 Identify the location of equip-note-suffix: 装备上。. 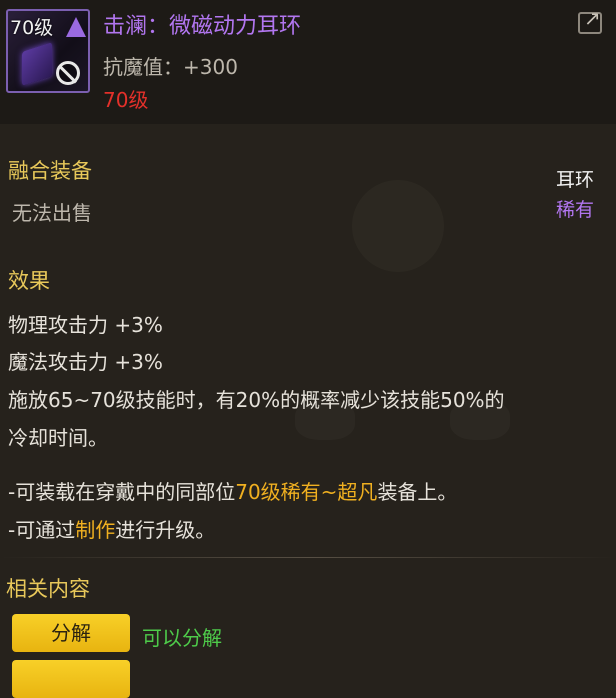
(417, 492).